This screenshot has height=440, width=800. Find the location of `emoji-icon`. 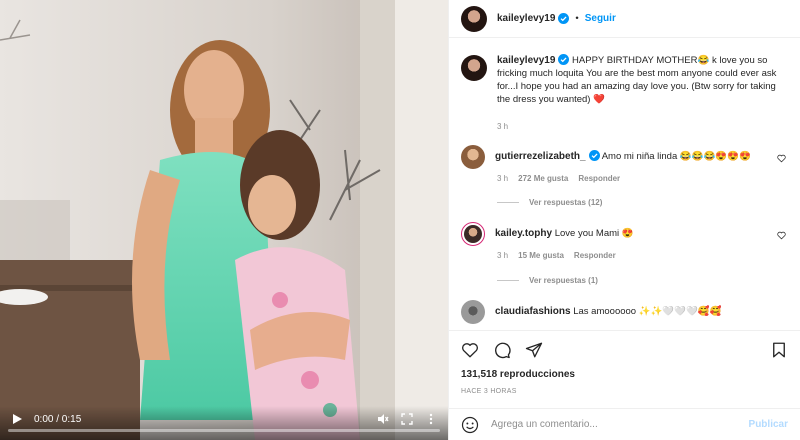

emoji-icon is located at coordinates (470, 425).